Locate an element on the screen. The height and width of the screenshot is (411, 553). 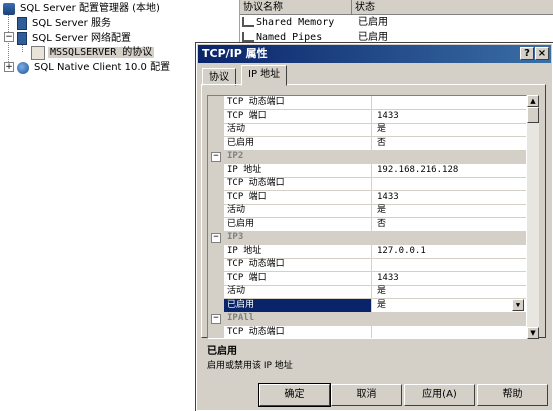
tree-node-root: SQL Server 配置管理器 (本地) is located at coordinates (82, 8).